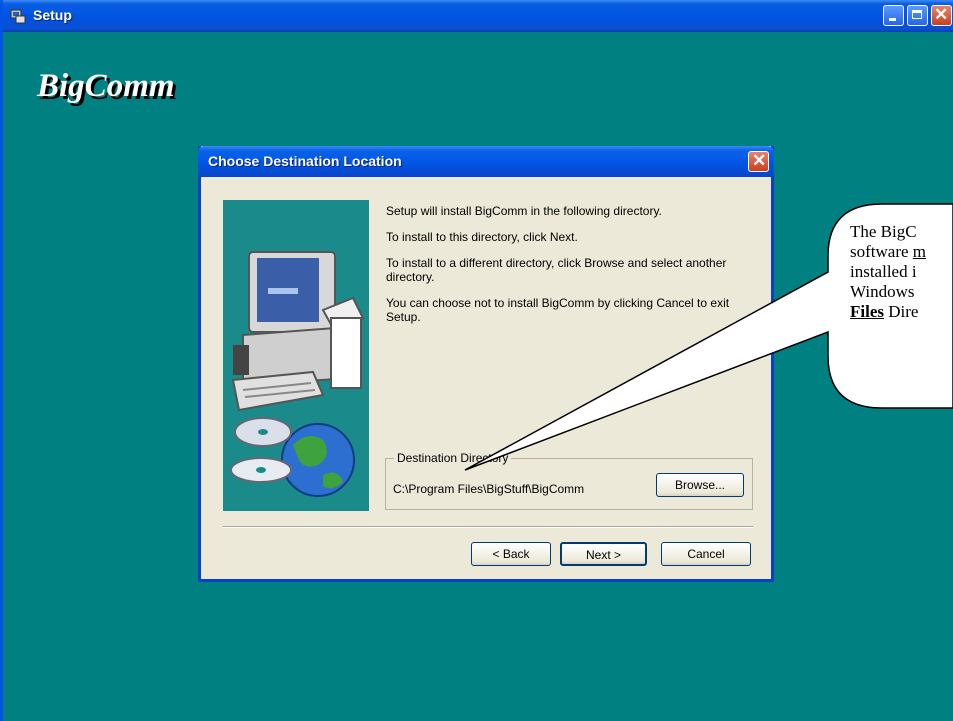 The height and width of the screenshot is (721, 953). Describe the element at coordinates (511, 554) in the screenshot. I see `back-button: < Back` at that location.